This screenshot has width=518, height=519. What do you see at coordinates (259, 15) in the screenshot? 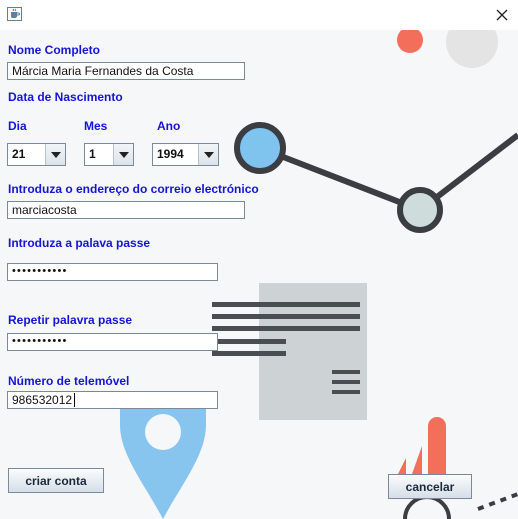
I see `title-bar` at bounding box center [259, 15].